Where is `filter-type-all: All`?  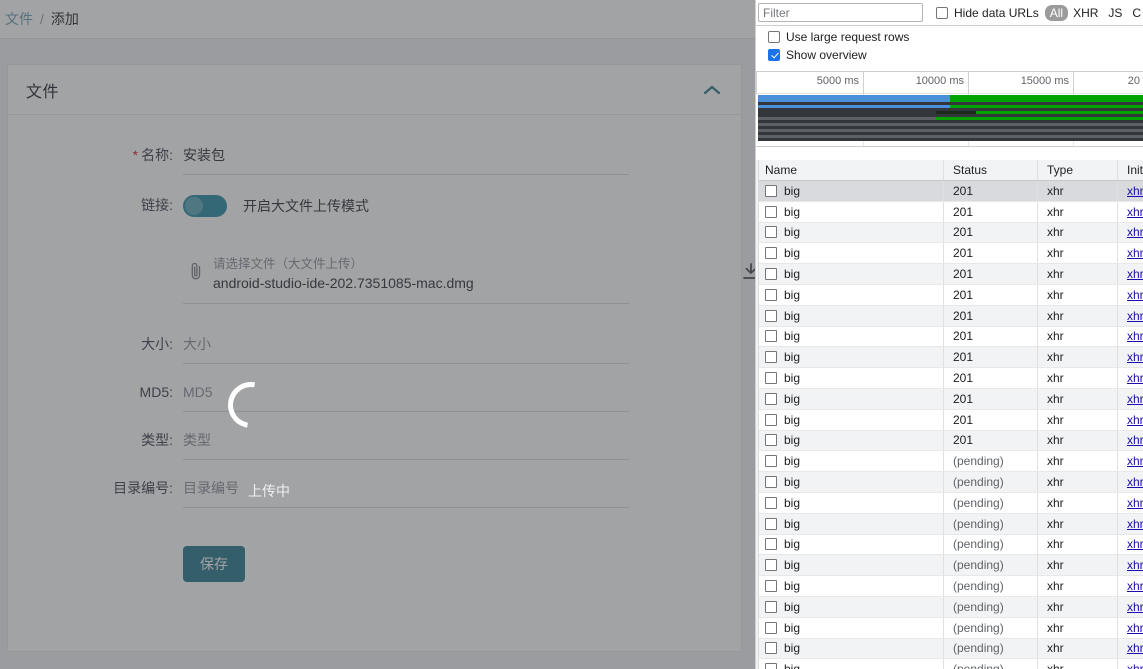 filter-type-all: All is located at coordinates (1056, 12).